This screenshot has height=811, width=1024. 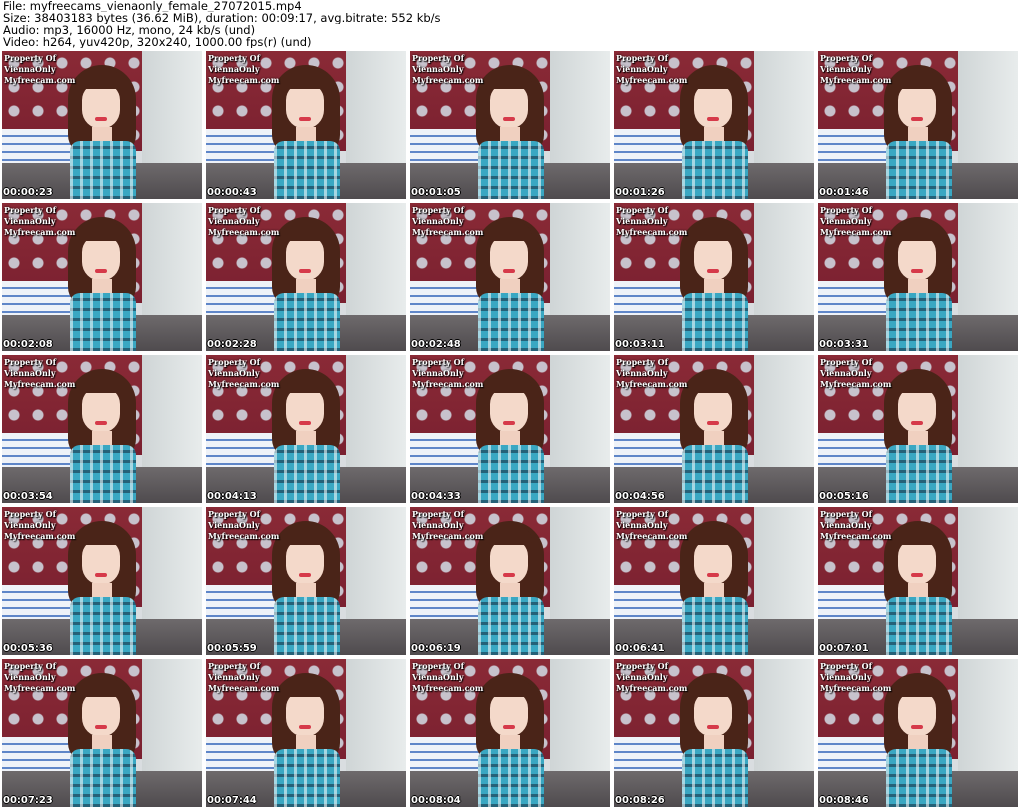 I want to click on thumbnail-timestamp: 00:06:19, so click(x=436, y=648).